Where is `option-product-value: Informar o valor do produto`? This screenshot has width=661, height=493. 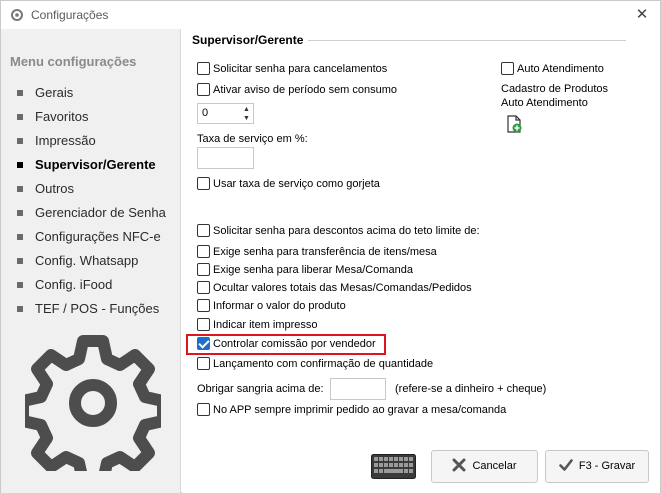 option-product-value: Informar o valor do produto is located at coordinates (271, 306).